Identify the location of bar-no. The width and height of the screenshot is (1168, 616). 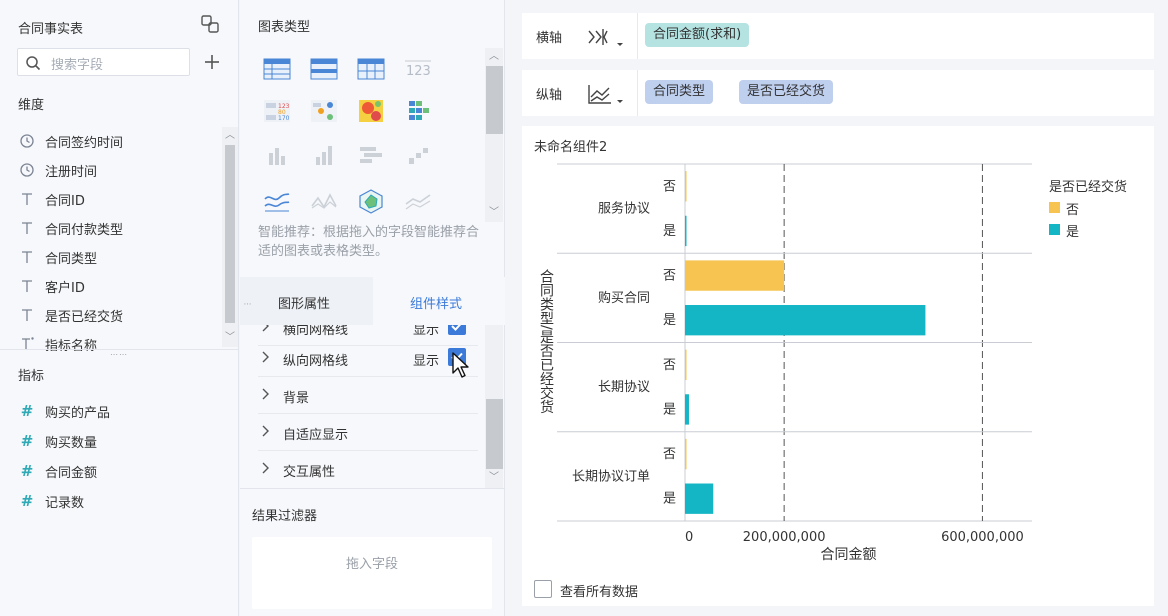
(686, 364).